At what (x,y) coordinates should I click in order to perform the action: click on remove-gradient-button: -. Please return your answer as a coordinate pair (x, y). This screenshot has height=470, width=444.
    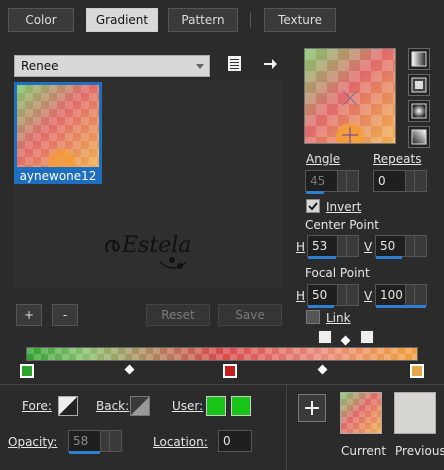
    Looking at the image, I should click on (65, 315).